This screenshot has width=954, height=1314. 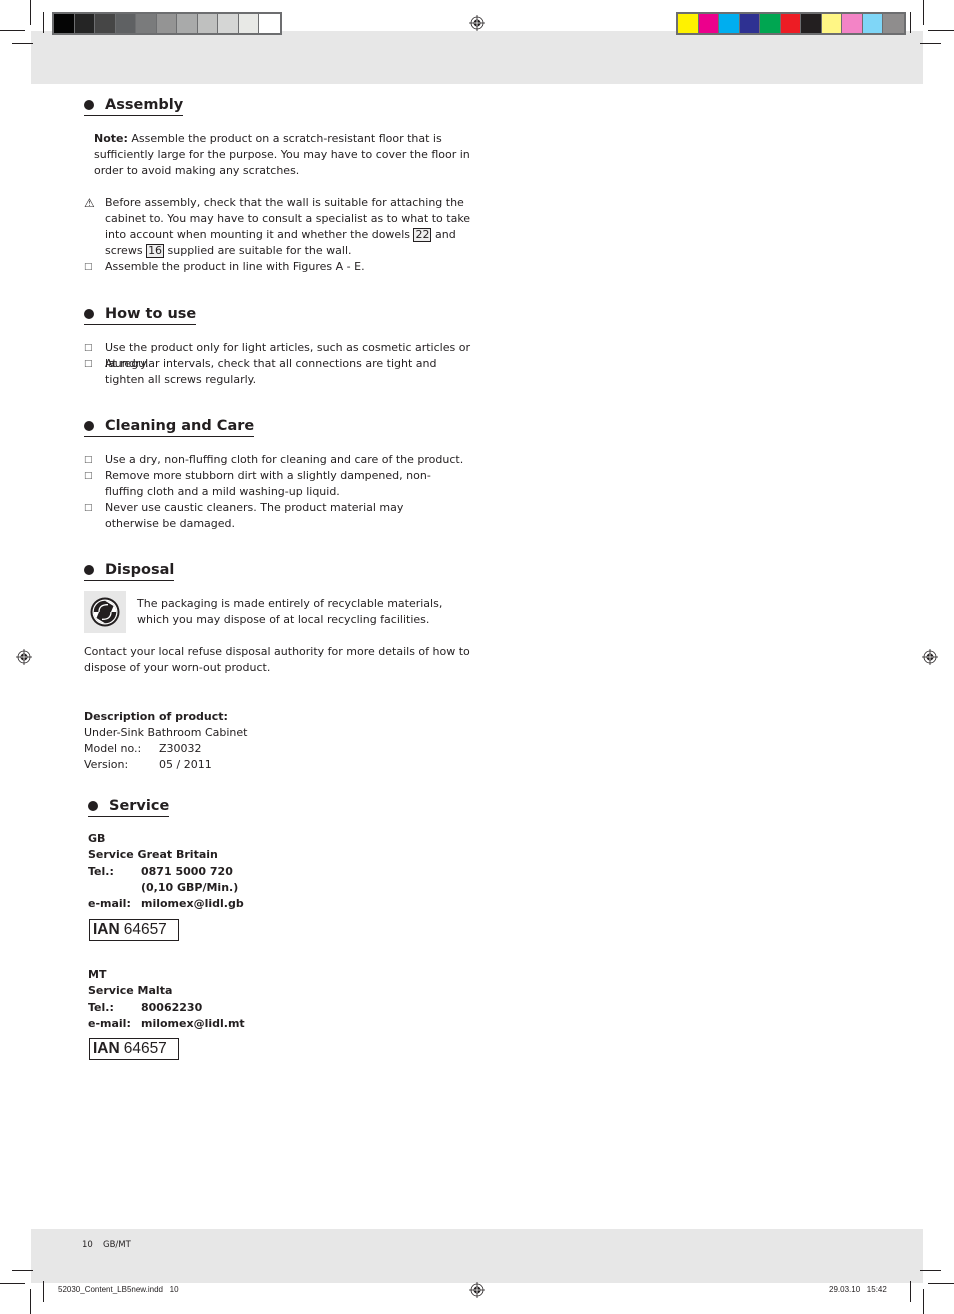 What do you see at coordinates (118, 1289) in the screenshot?
I see `file-slug: 52030_Content_LB5new.indd 10` at bounding box center [118, 1289].